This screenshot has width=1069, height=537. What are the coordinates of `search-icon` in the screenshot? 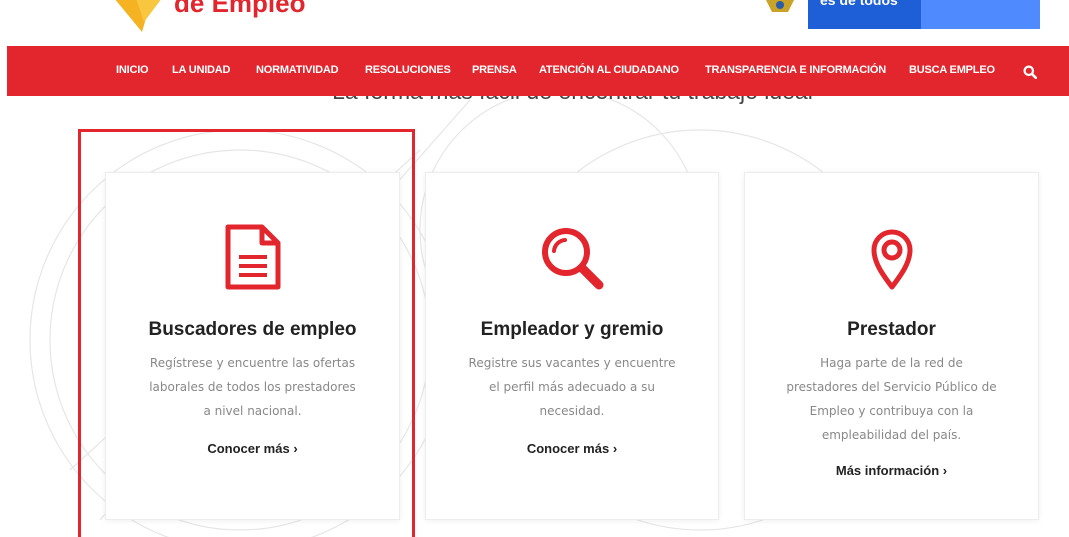 It's located at (1030, 72).